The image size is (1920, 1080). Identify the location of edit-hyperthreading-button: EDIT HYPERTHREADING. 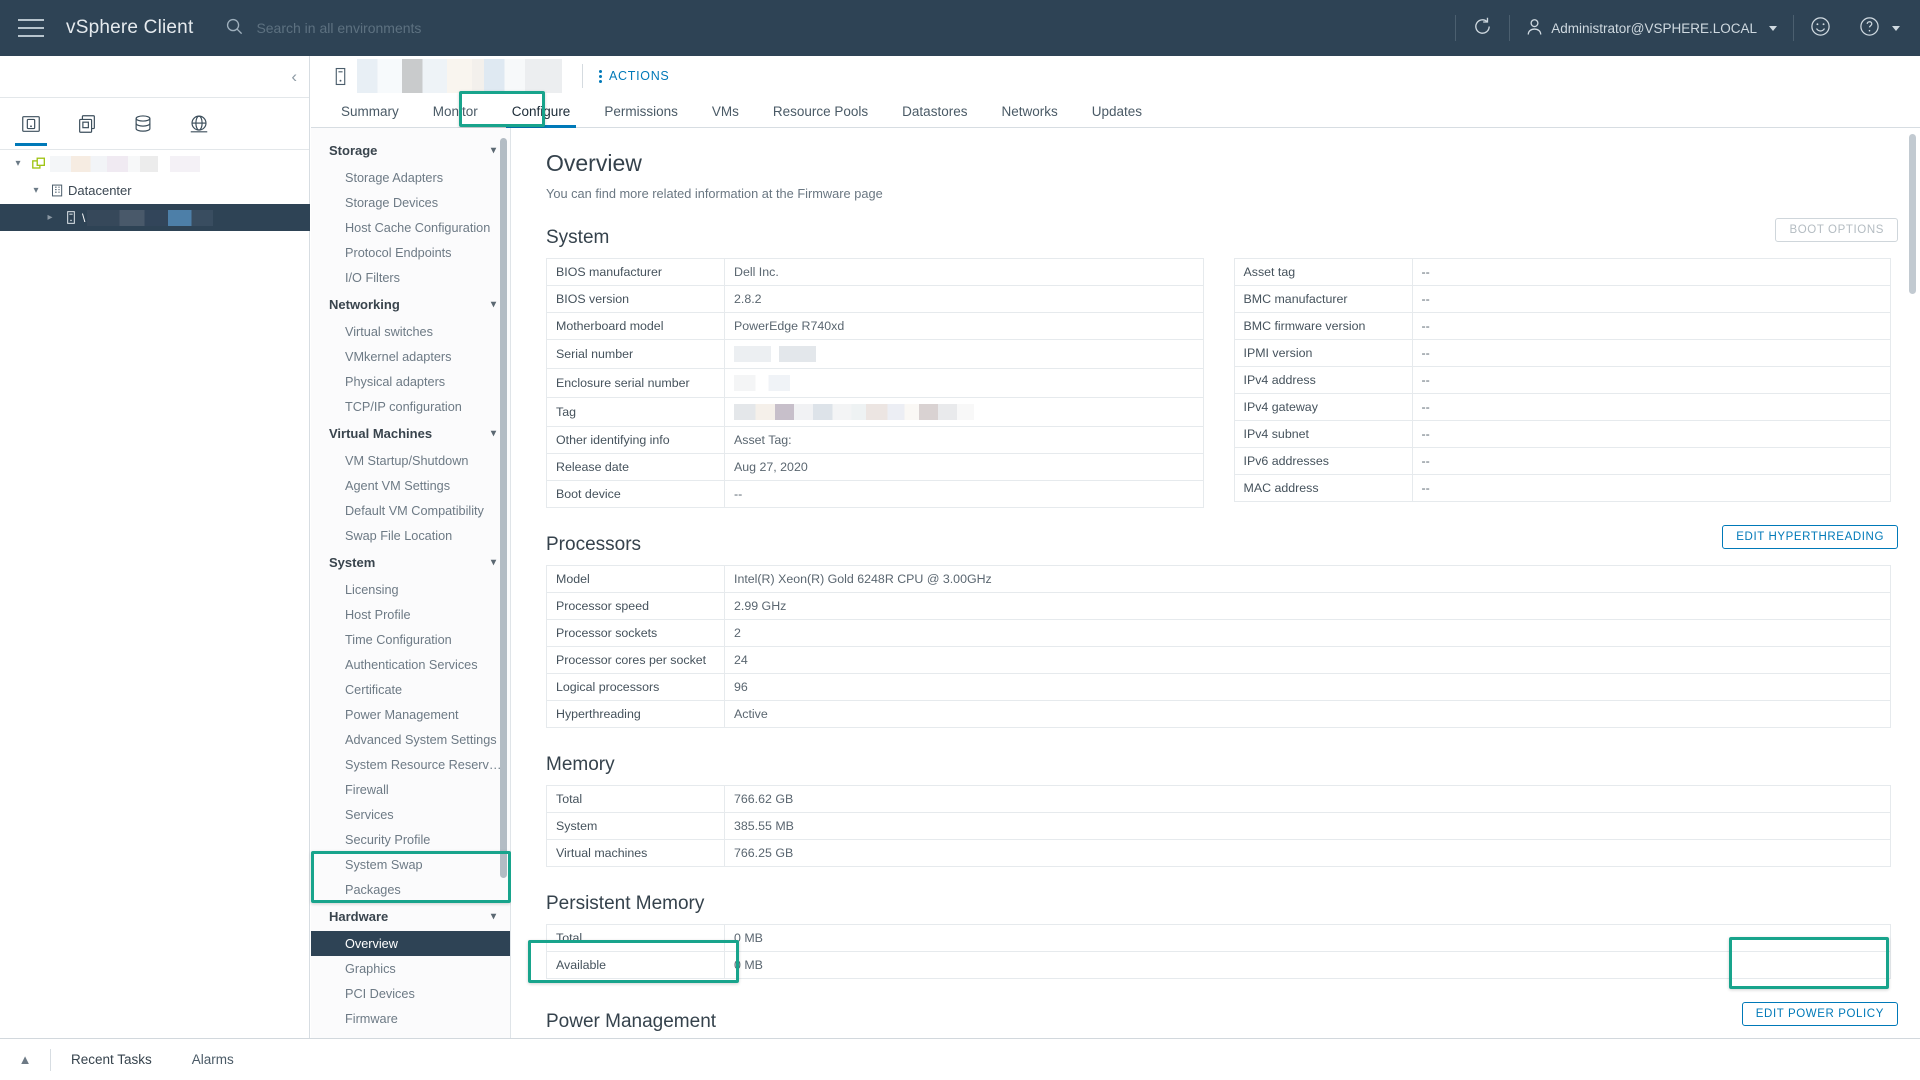
(1810, 536).